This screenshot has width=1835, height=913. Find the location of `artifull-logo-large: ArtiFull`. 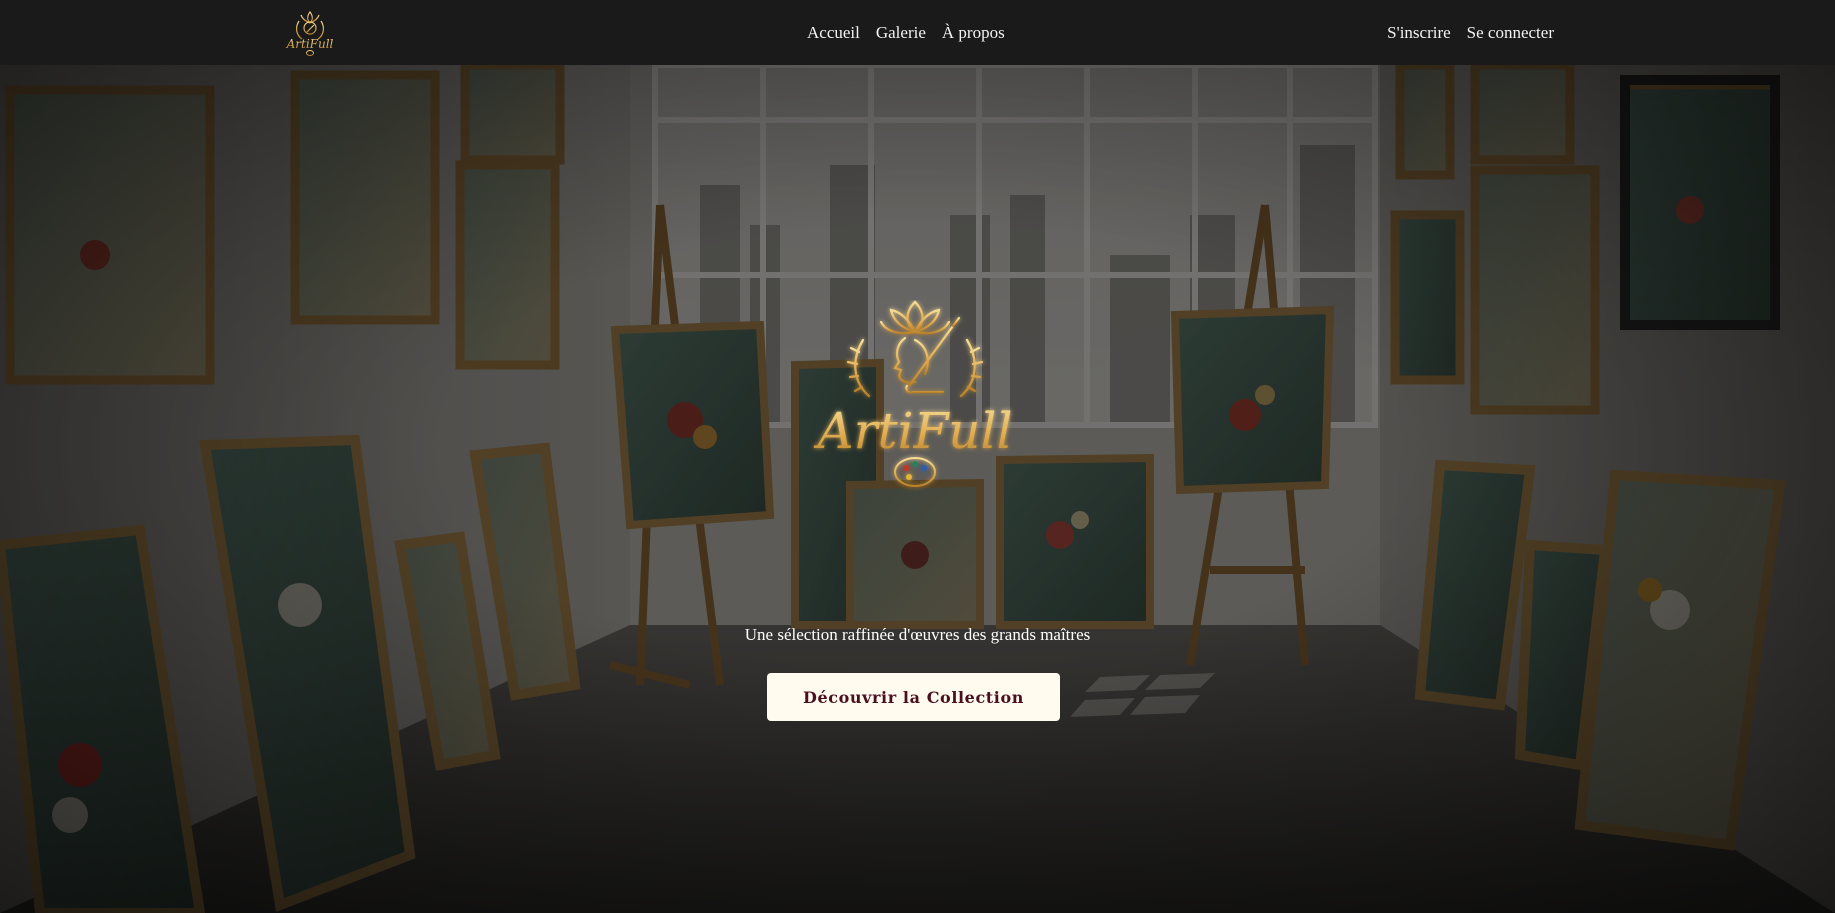

artifull-logo-large: ArtiFull is located at coordinates (913, 393).